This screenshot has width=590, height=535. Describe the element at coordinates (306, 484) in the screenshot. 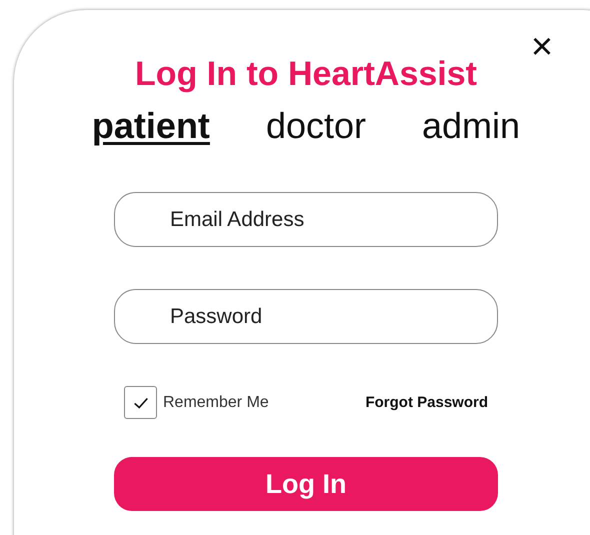

I see `login-button: Log In` at that location.